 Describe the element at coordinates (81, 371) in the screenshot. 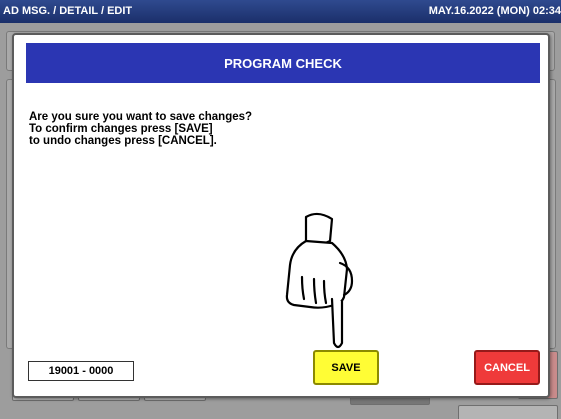

I see `program-code-field: 19001 - 0000` at that location.